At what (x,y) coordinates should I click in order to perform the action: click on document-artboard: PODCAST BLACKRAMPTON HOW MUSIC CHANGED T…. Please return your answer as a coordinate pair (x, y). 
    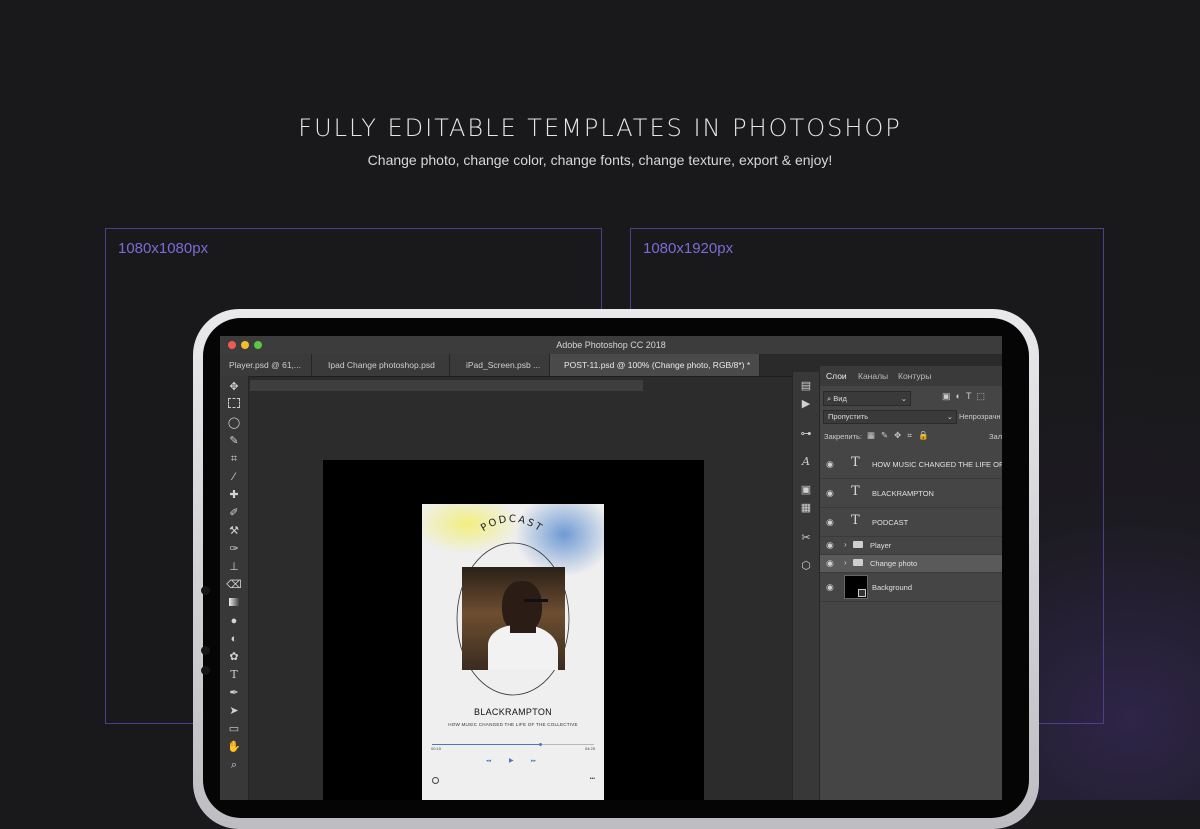
    Looking at the image, I should click on (513, 652).